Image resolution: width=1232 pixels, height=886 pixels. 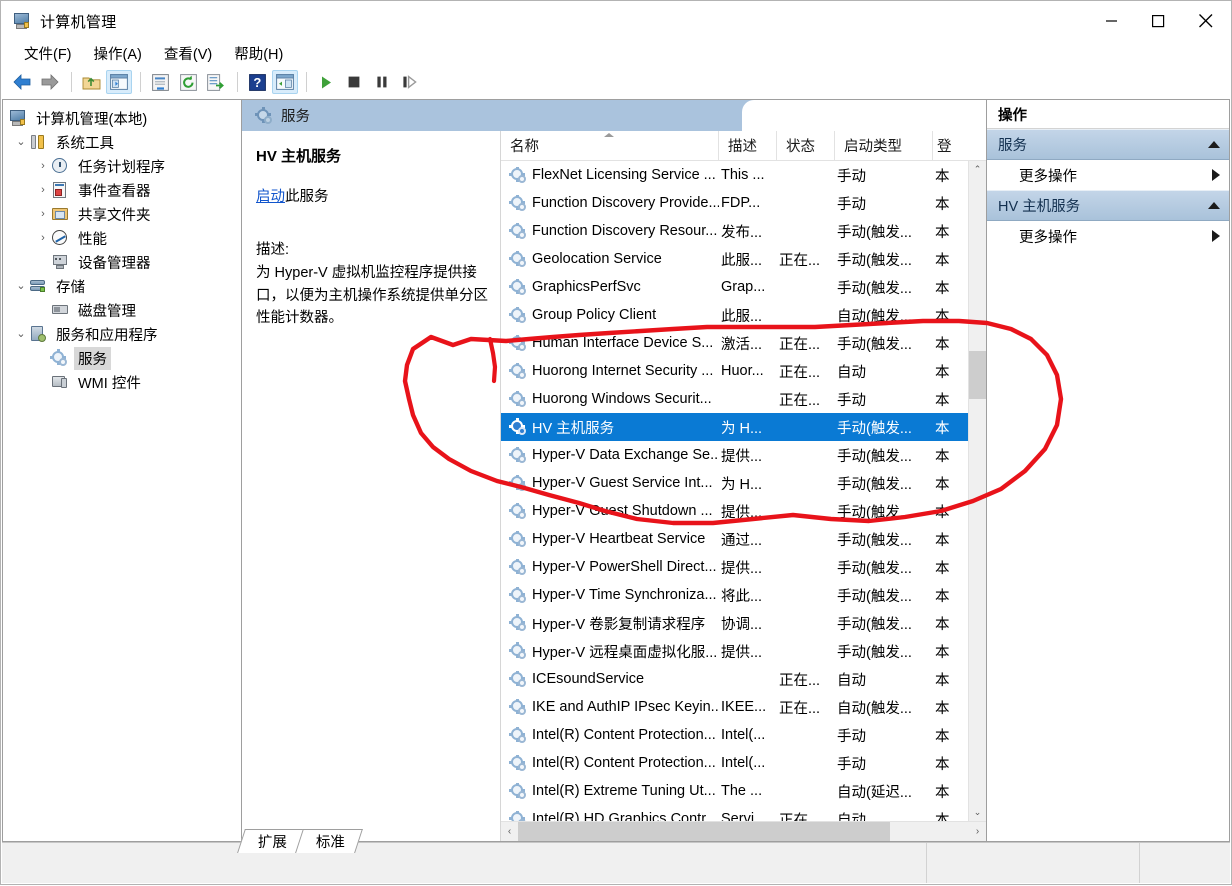 I want to click on tree-item-wmi-control: WMI 控件, so click(x=122, y=382).